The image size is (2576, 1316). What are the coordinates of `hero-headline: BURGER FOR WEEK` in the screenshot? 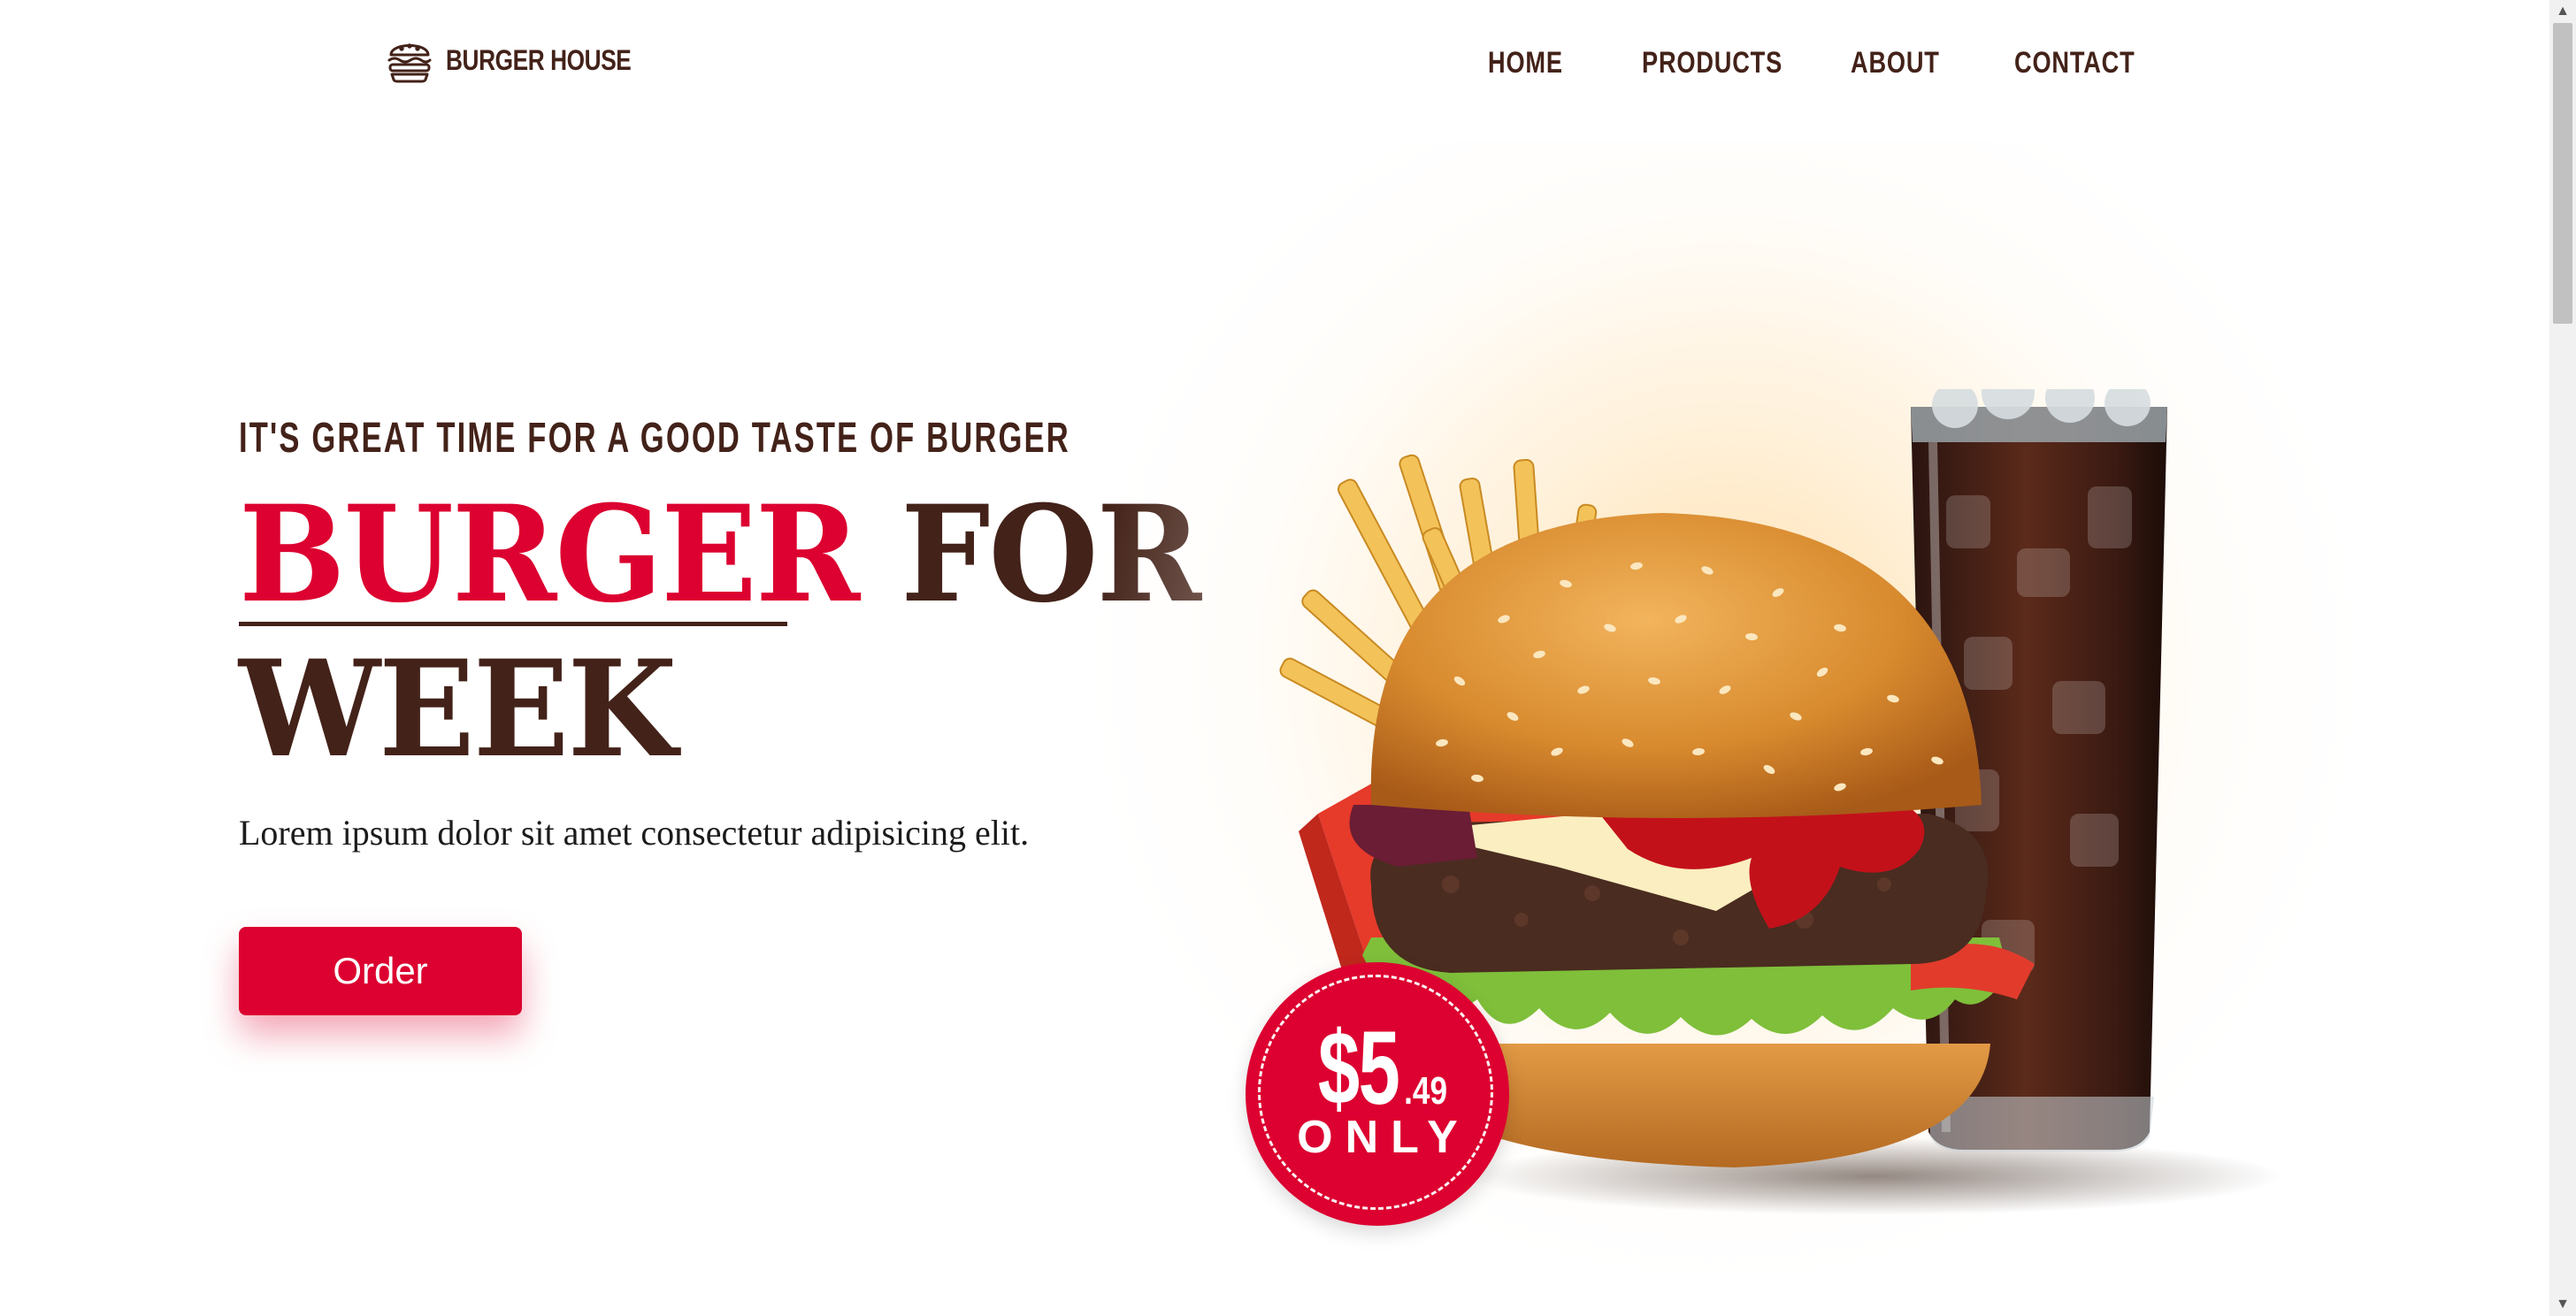 It's located at (720, 632).